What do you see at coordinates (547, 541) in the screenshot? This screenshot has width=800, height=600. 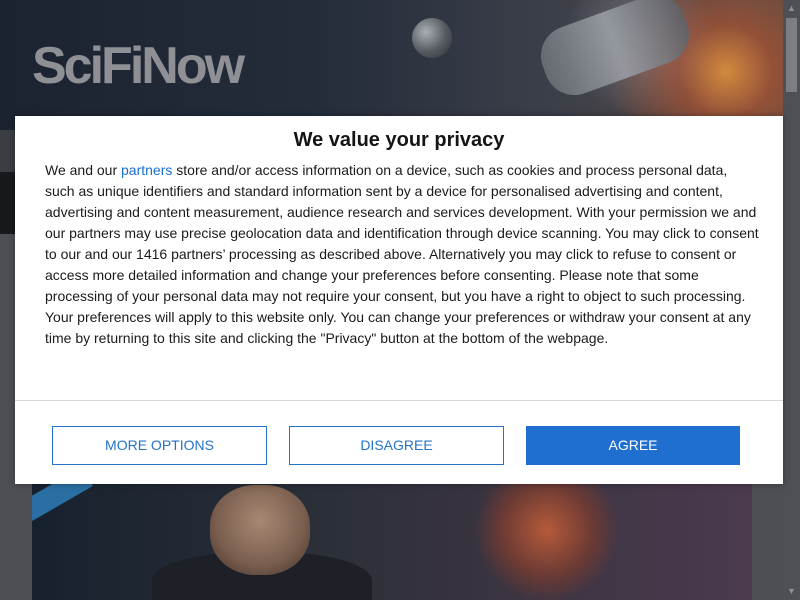 I see `robot-artwork` at bounding box center [547, 541].